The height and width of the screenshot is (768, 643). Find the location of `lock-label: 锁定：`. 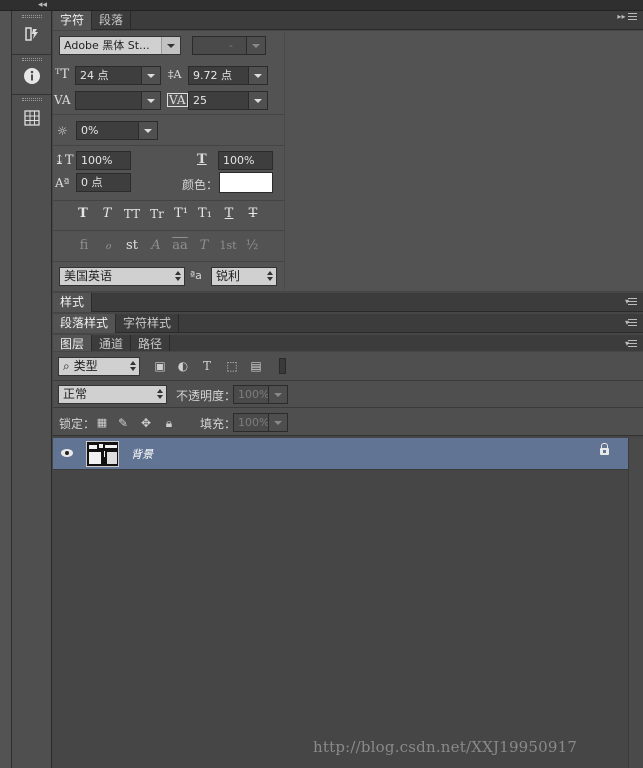

lock-label: 锁定： is located at coordinates (77, 424).